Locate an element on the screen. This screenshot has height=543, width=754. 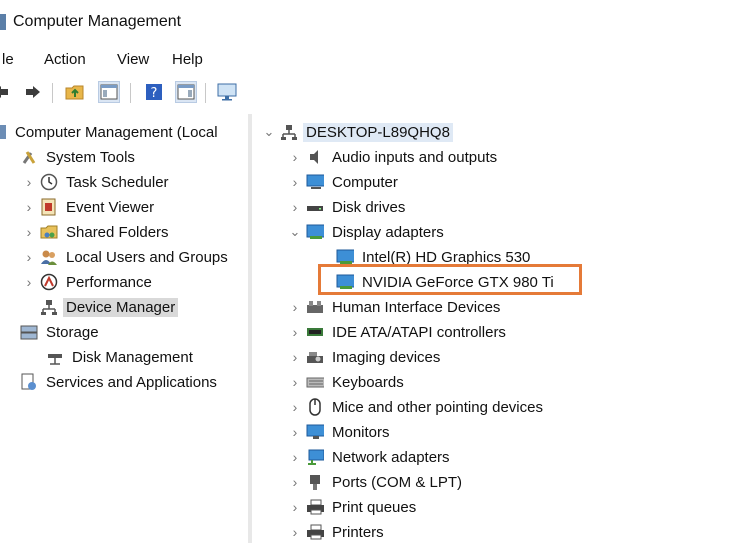
network-adapter-icon is located at coordinates (315, 457).